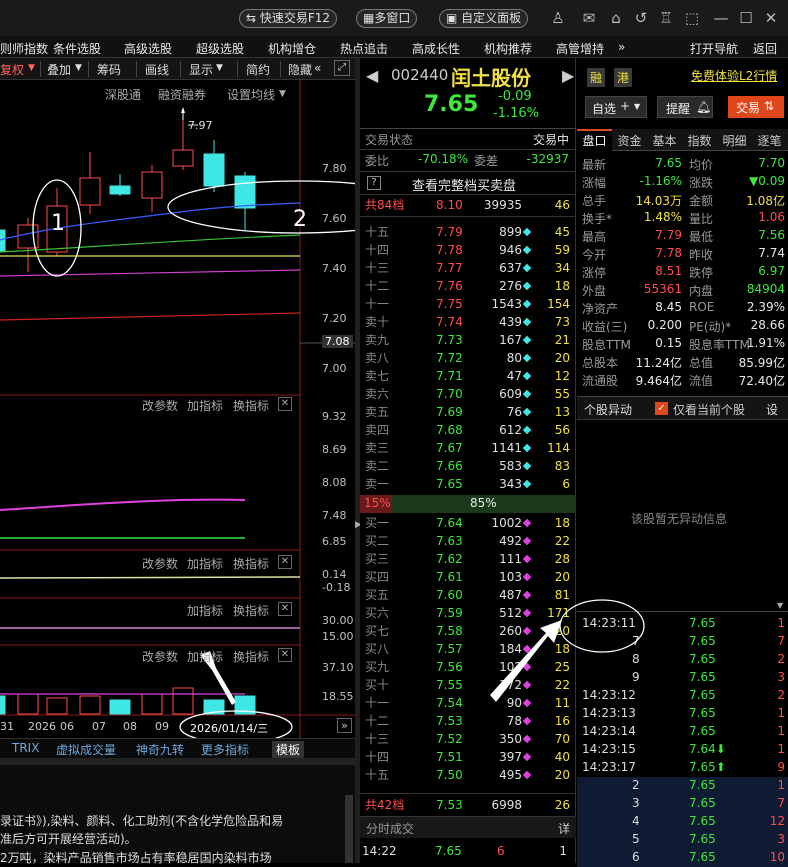  What do you see at coordinates (24, 48) in the screenshot?
I see `menu-item: 则师指数` at bounding box center [24, 48].